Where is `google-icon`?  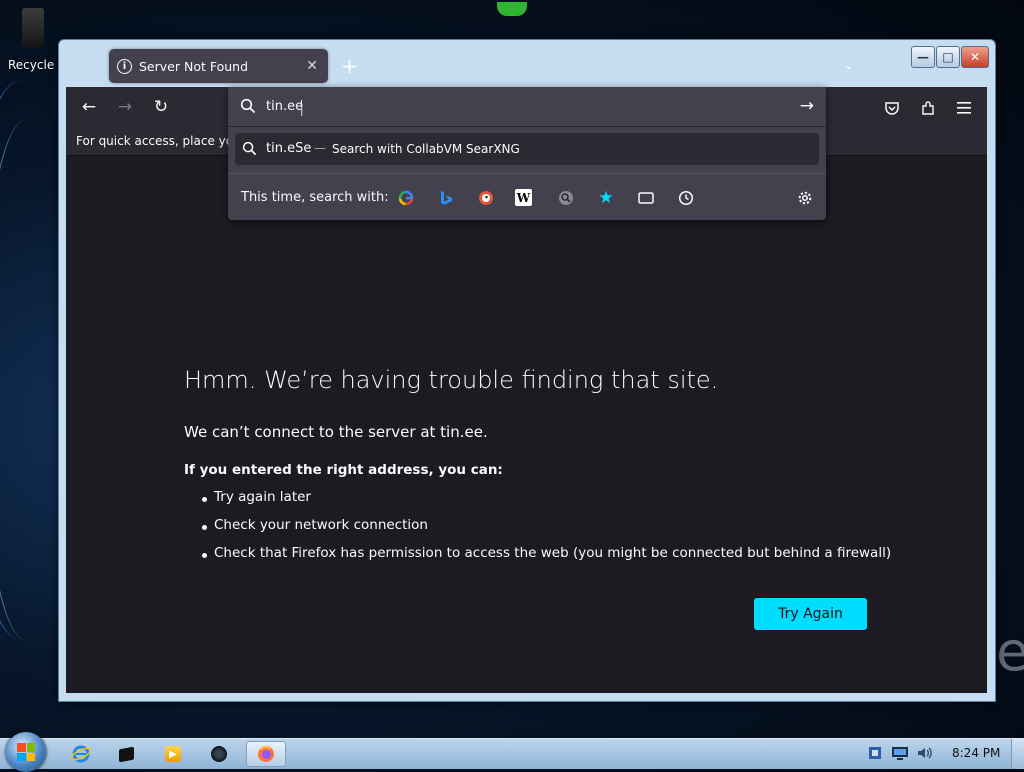
google-icon is located at coordinates (406, 198).